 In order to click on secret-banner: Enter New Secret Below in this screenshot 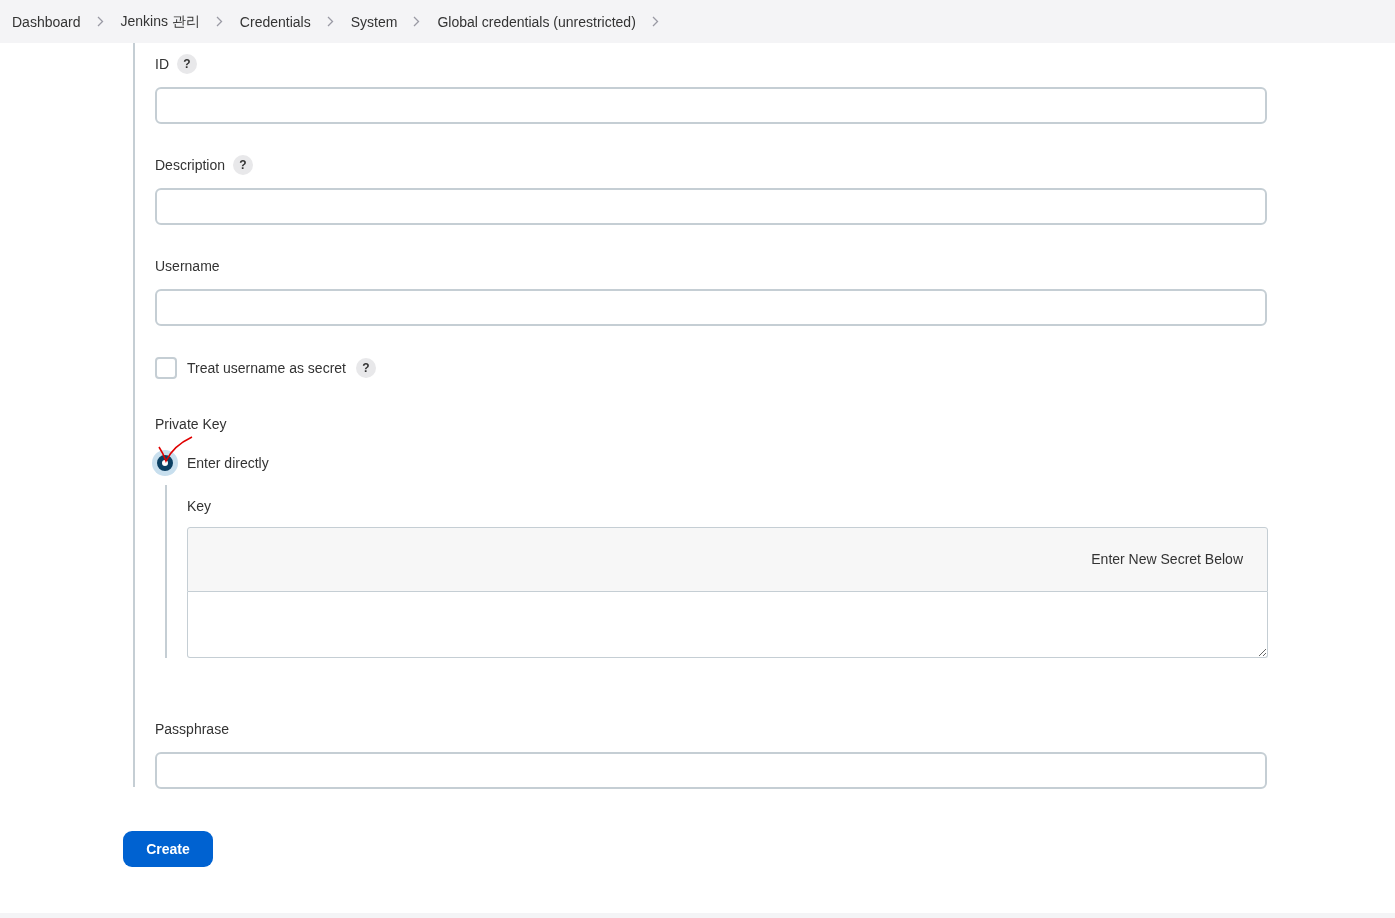, I will do `click(727, 559)`.